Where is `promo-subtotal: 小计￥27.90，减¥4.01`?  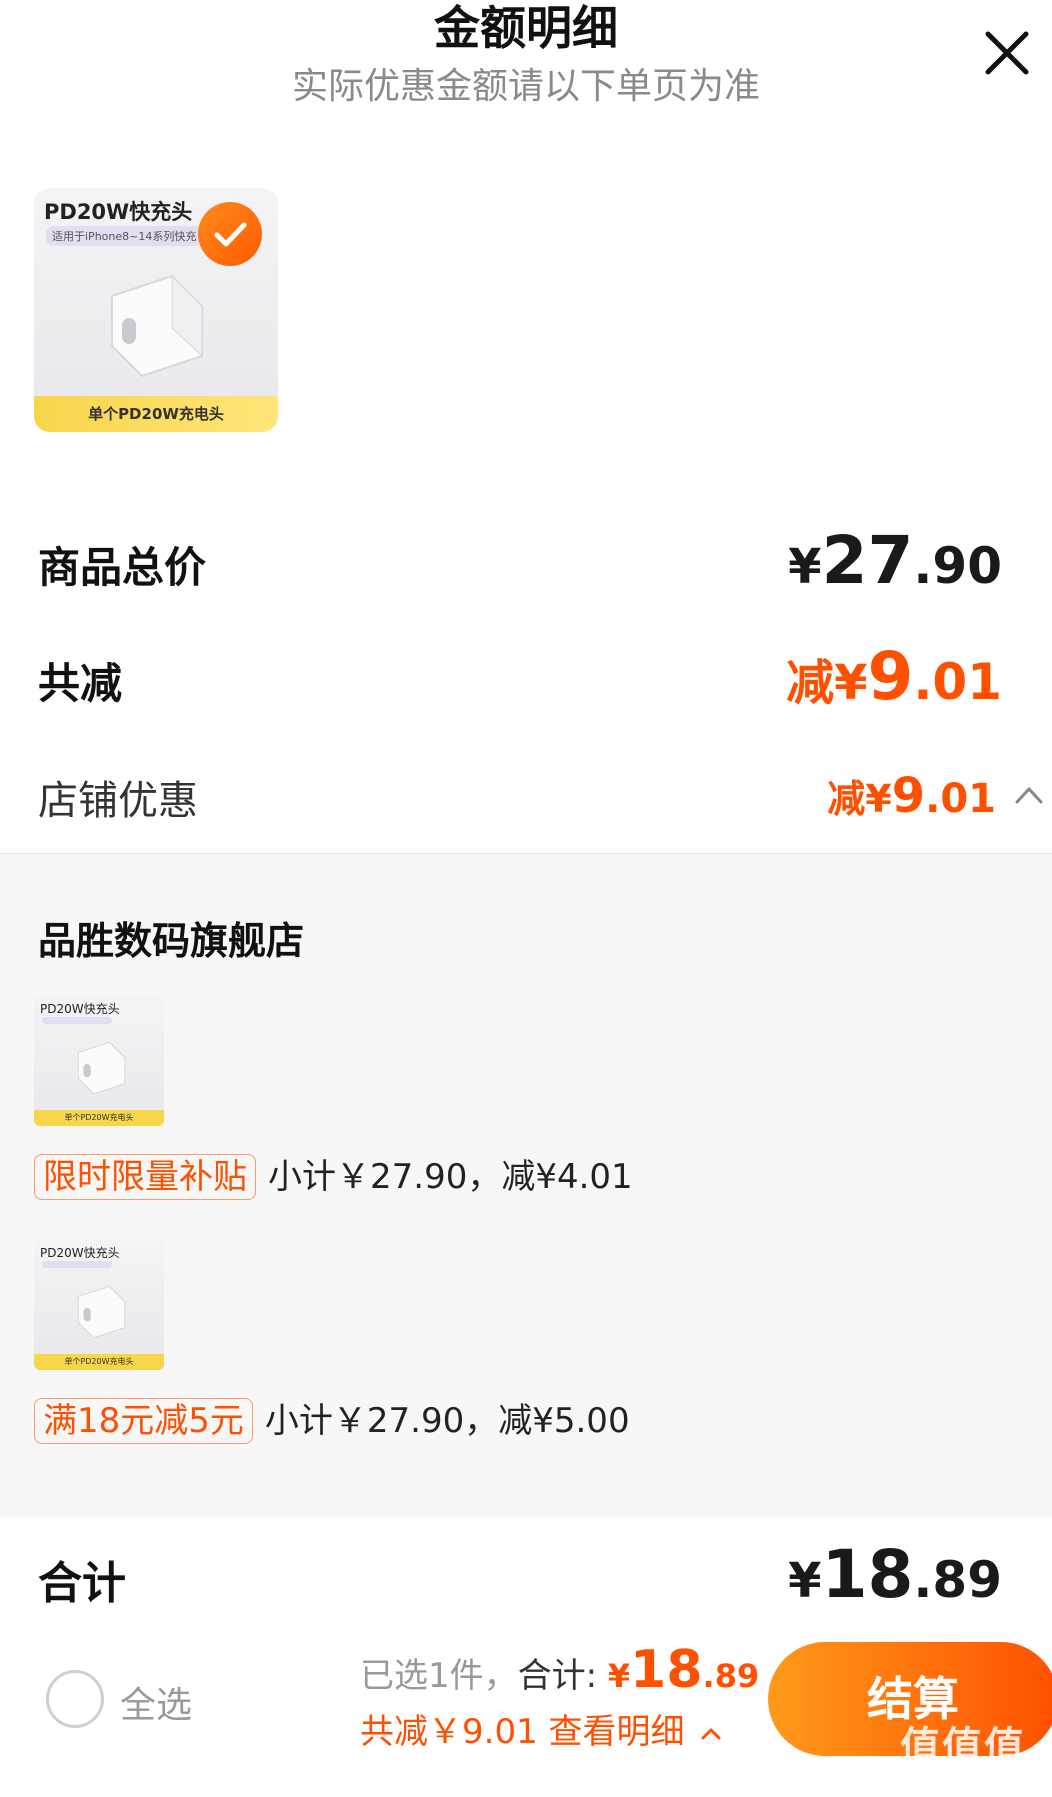 promo-subtotal: 小计￥27.90，减¥4.01 is located at coordinates (450, 1177).